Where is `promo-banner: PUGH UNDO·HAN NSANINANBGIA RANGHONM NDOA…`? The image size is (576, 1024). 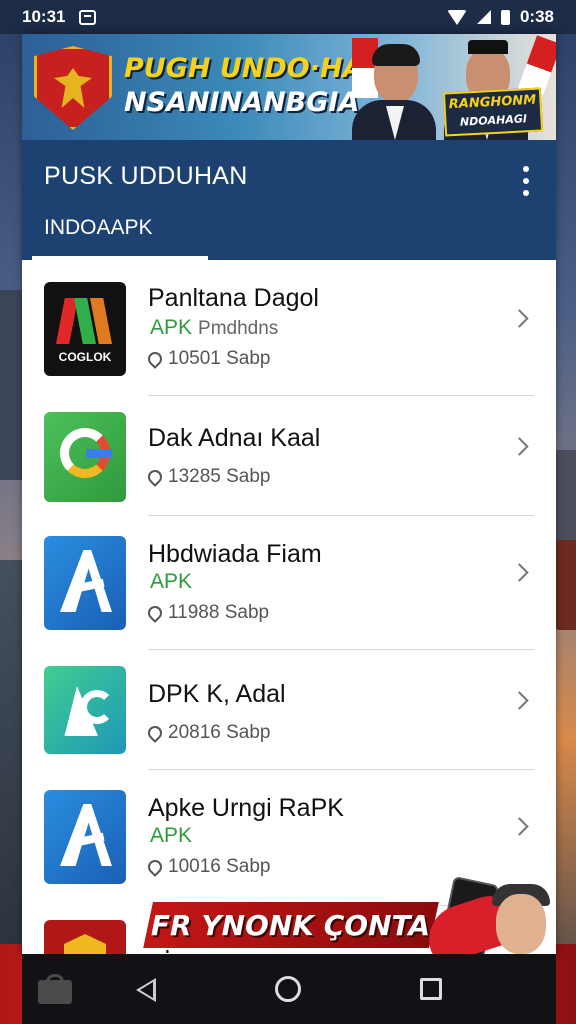
promo-banner: PUGH UNDO·HAN NSANINANBGIA RANGHONM NDOA… is located at coordinates (289, 87).